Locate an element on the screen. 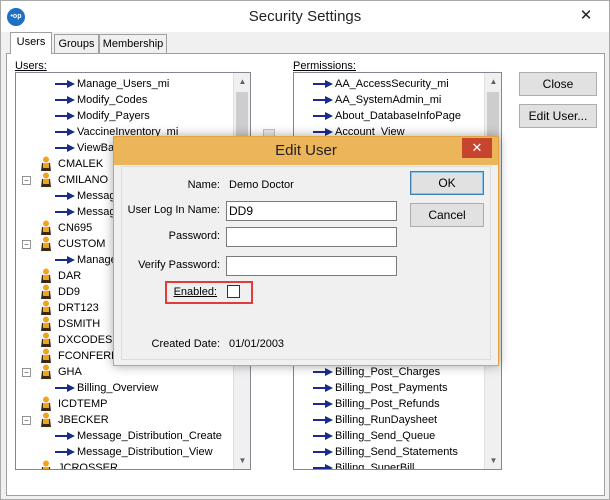  tree-item: Modify_Codes is located at coordinates (125, 100).